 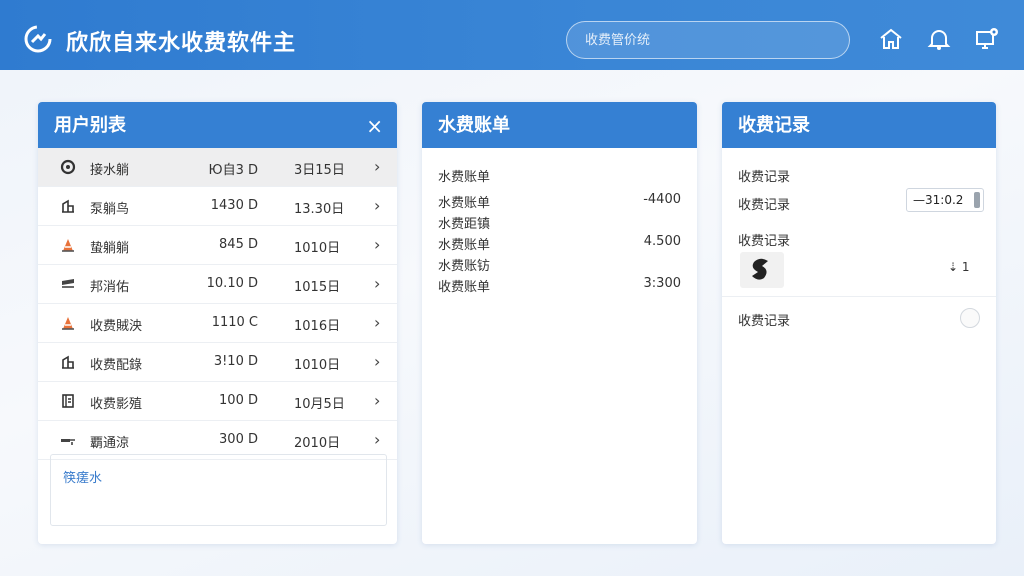 I want to click on note-box: 筷瘥水, so click(x=218, y=490).